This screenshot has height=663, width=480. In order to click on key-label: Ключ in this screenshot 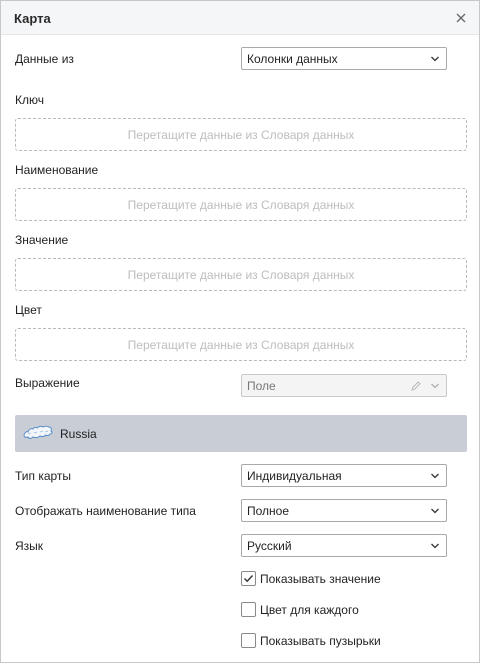, I will do `click(29, 100)`.